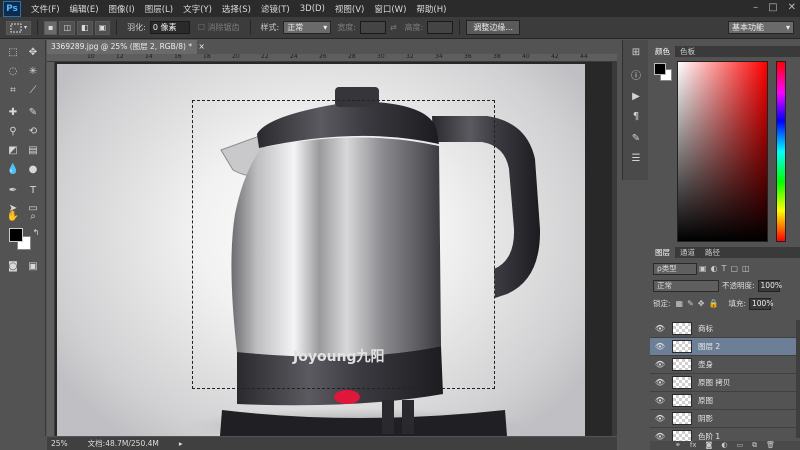 Image resolution: width=800 pixels, height=450 pixels. What do you see at coordinates (705, 364) in the screenshot?
I see `layer-name: 壶身` at bounding box center [705, 364].